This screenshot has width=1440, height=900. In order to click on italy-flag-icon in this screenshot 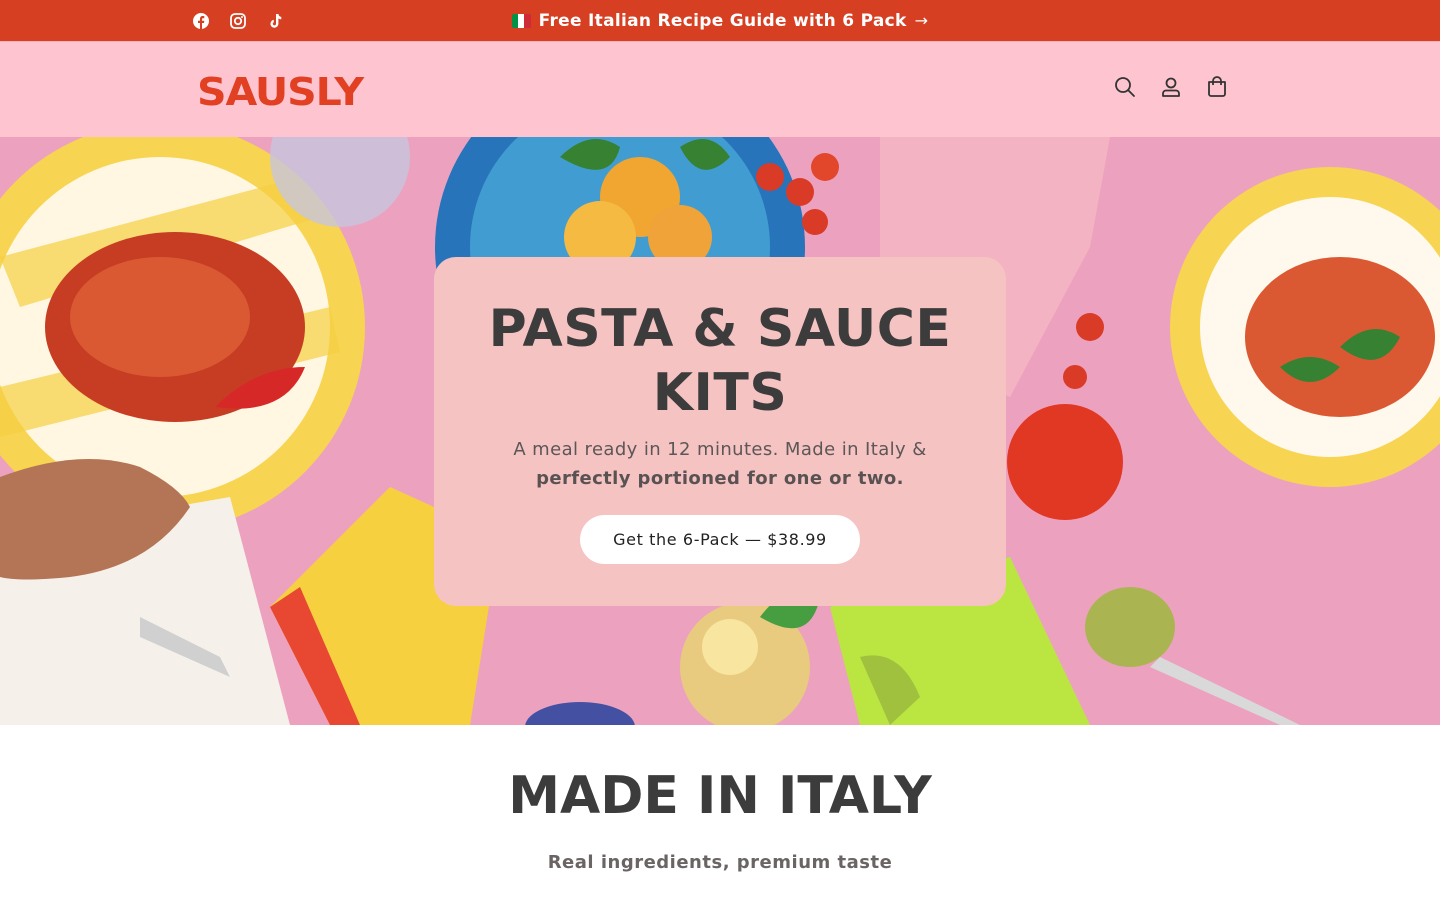, I will do `click(521, 20)`.